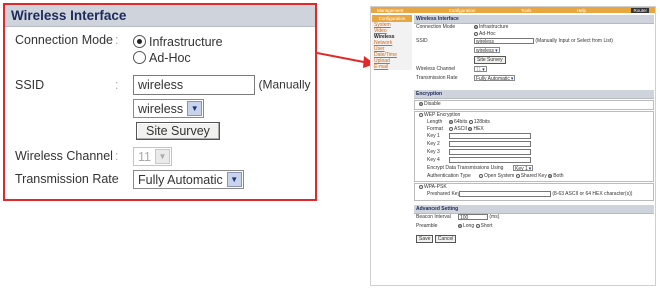 The width and height of the screenshot is (660, 289). I want to click on sidebar-item-email: E-mail, so click(392, 67).